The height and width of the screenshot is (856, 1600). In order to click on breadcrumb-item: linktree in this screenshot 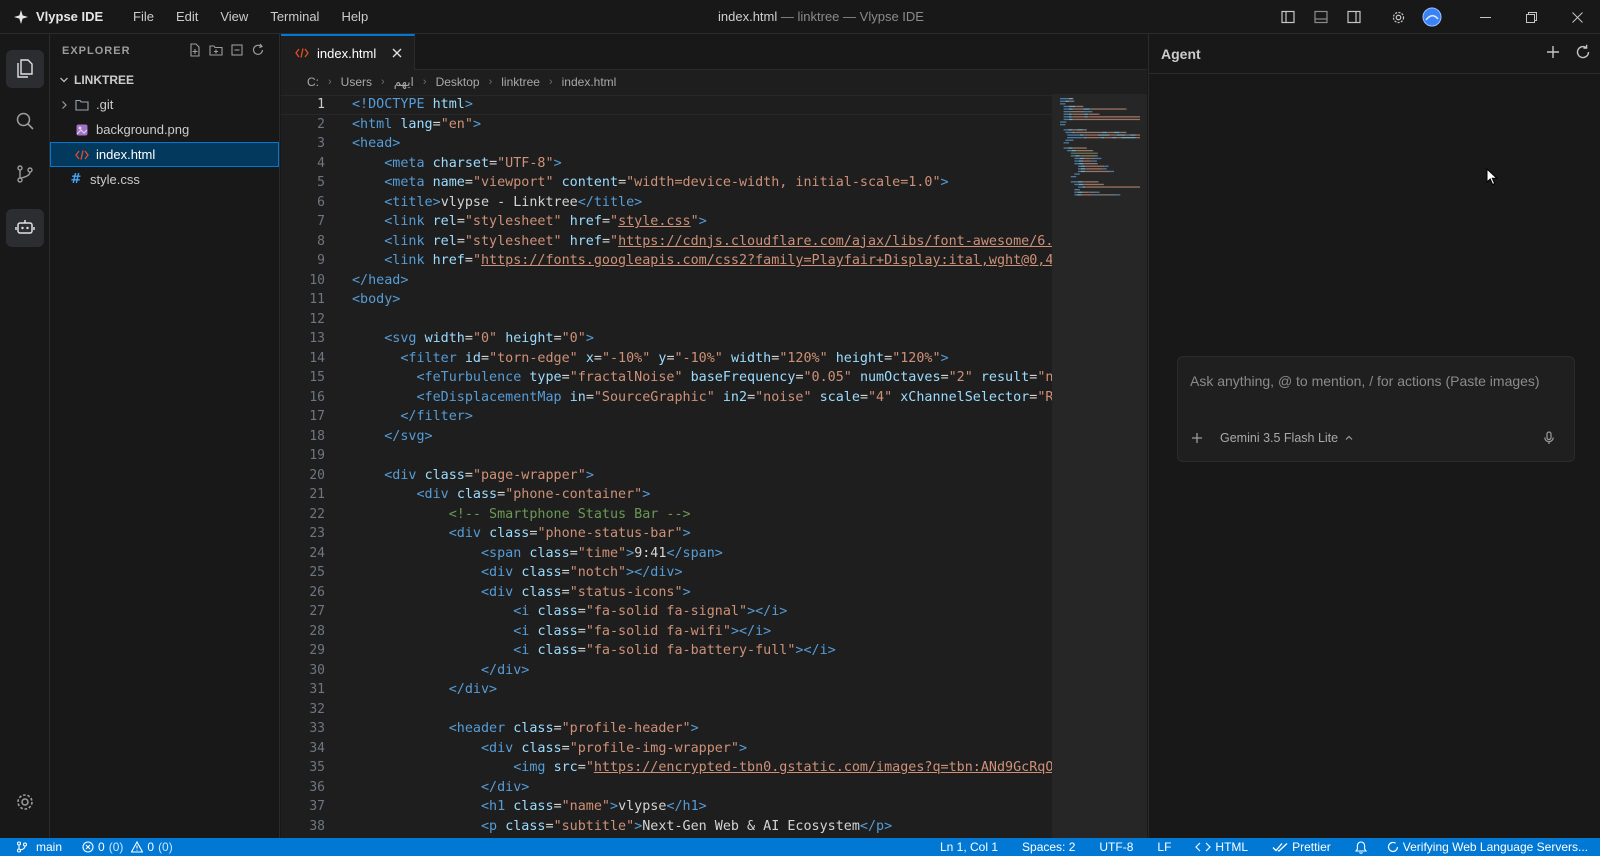, I will do `click(520, 82)`.